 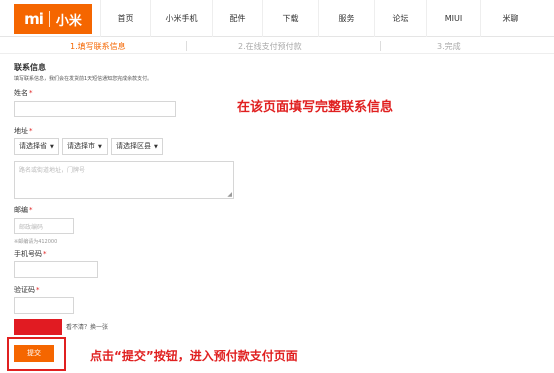 What do you see at coordinates (87, 326) in the screenshot?
I see `captcha-refresh-link: 看不清？换一张` at bounding box center [87, 326].